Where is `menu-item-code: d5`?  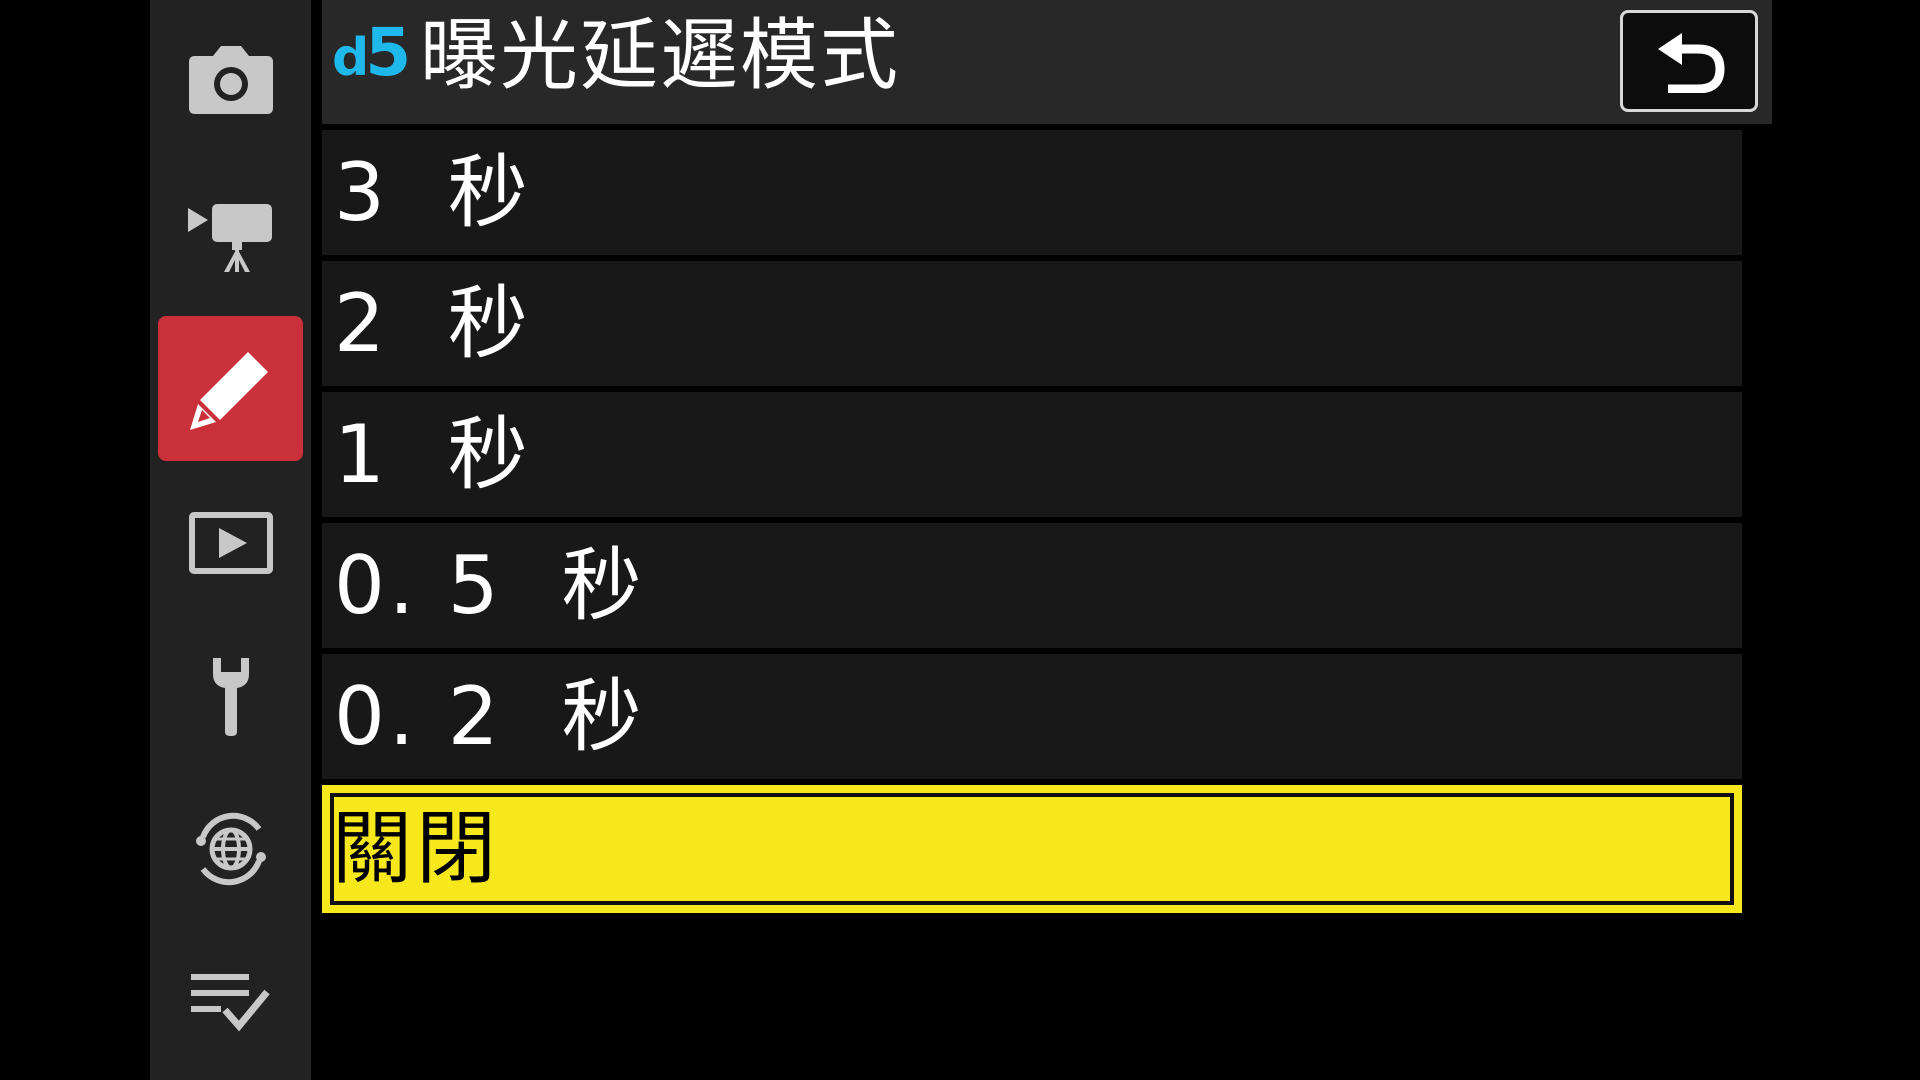
menu-item-code: d5 is located at coordinates (371, 54).